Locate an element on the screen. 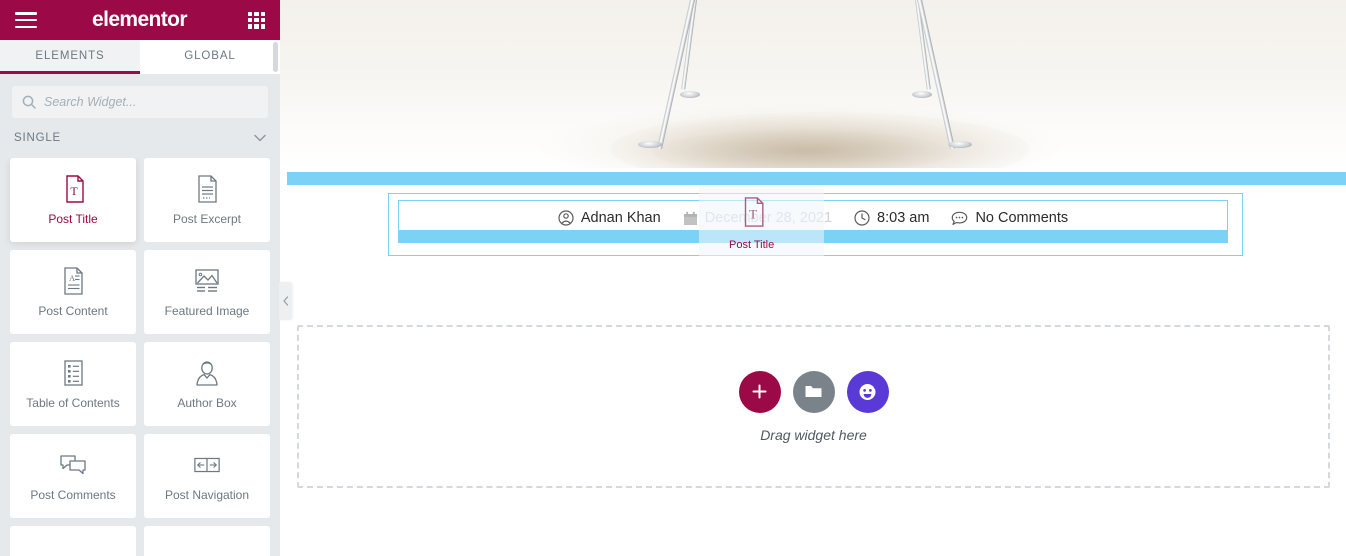 This screenshot has height=556, width=1346. chevron-down-icon is located at coordinates (260, 138).